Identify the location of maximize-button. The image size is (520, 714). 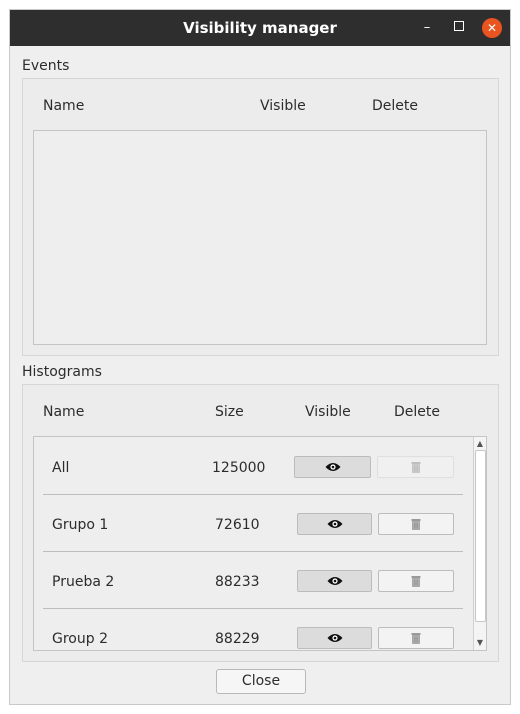
(459, 28).